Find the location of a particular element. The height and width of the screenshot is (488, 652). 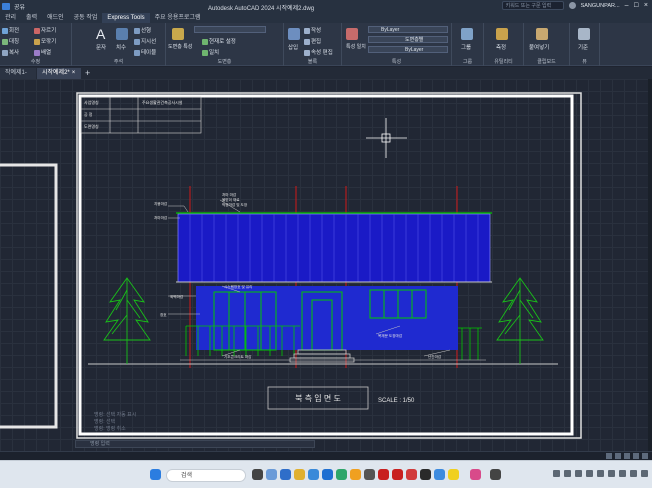

linear-button: 선형 is located at coordinates (142, 30).